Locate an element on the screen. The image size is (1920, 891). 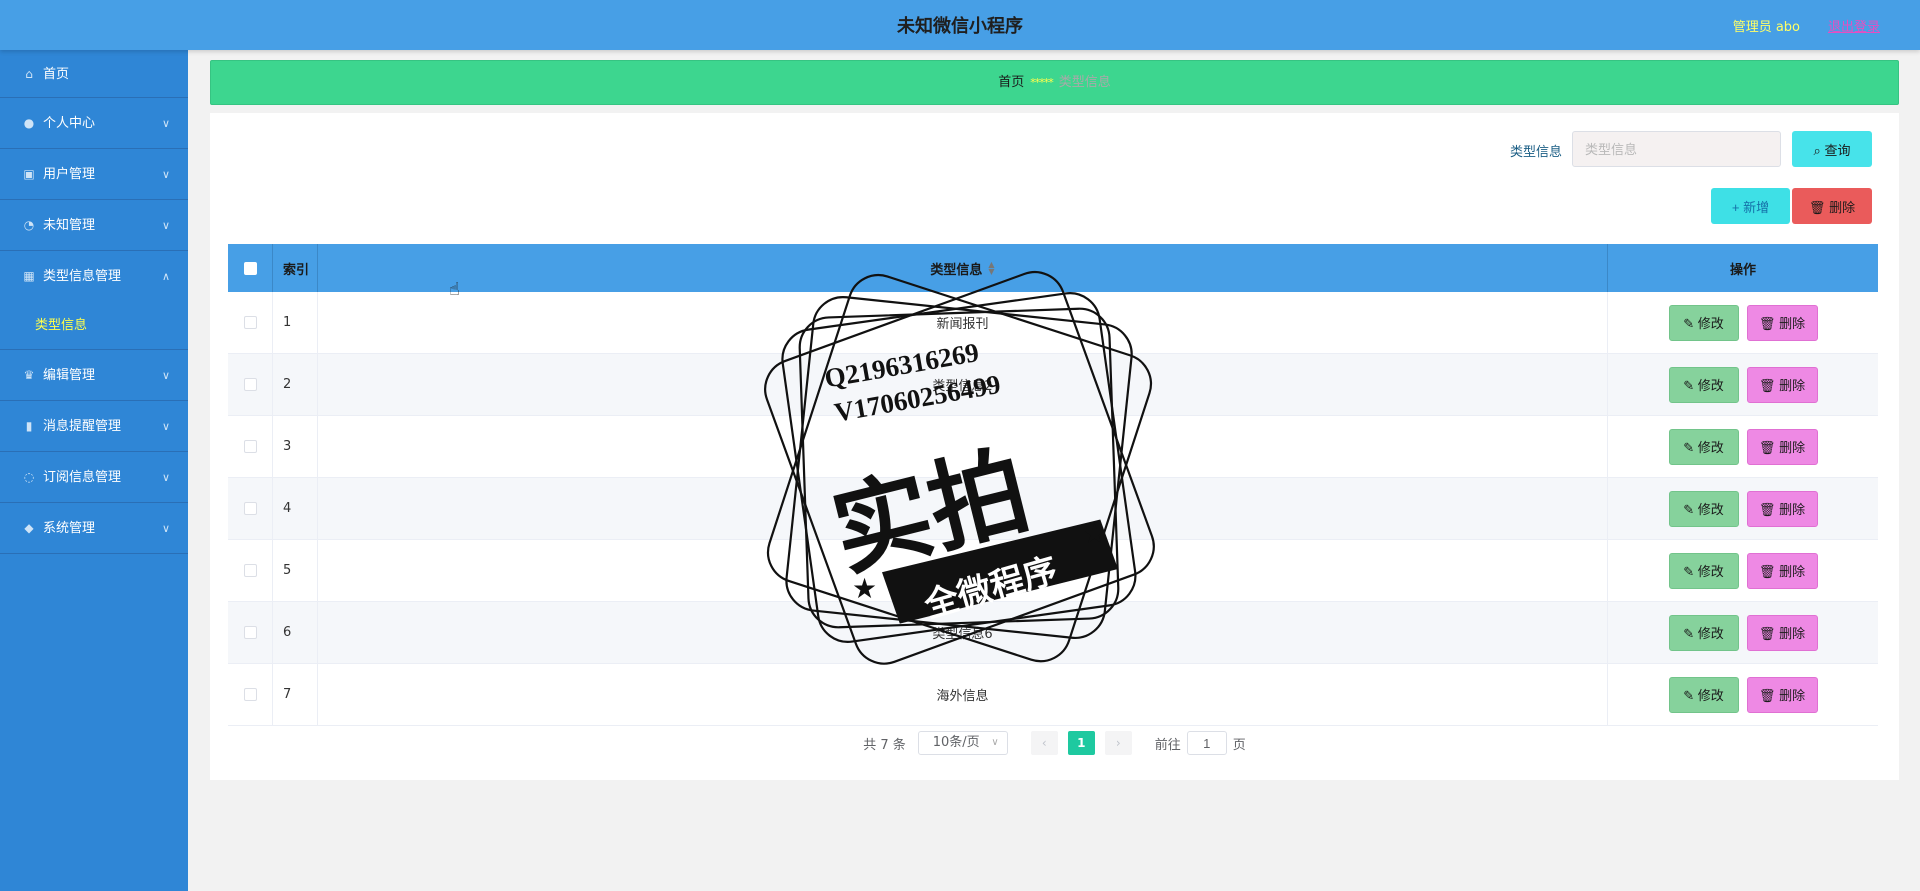
sidebar-item-label: 未知管理 is located at coordinates (69, 225).